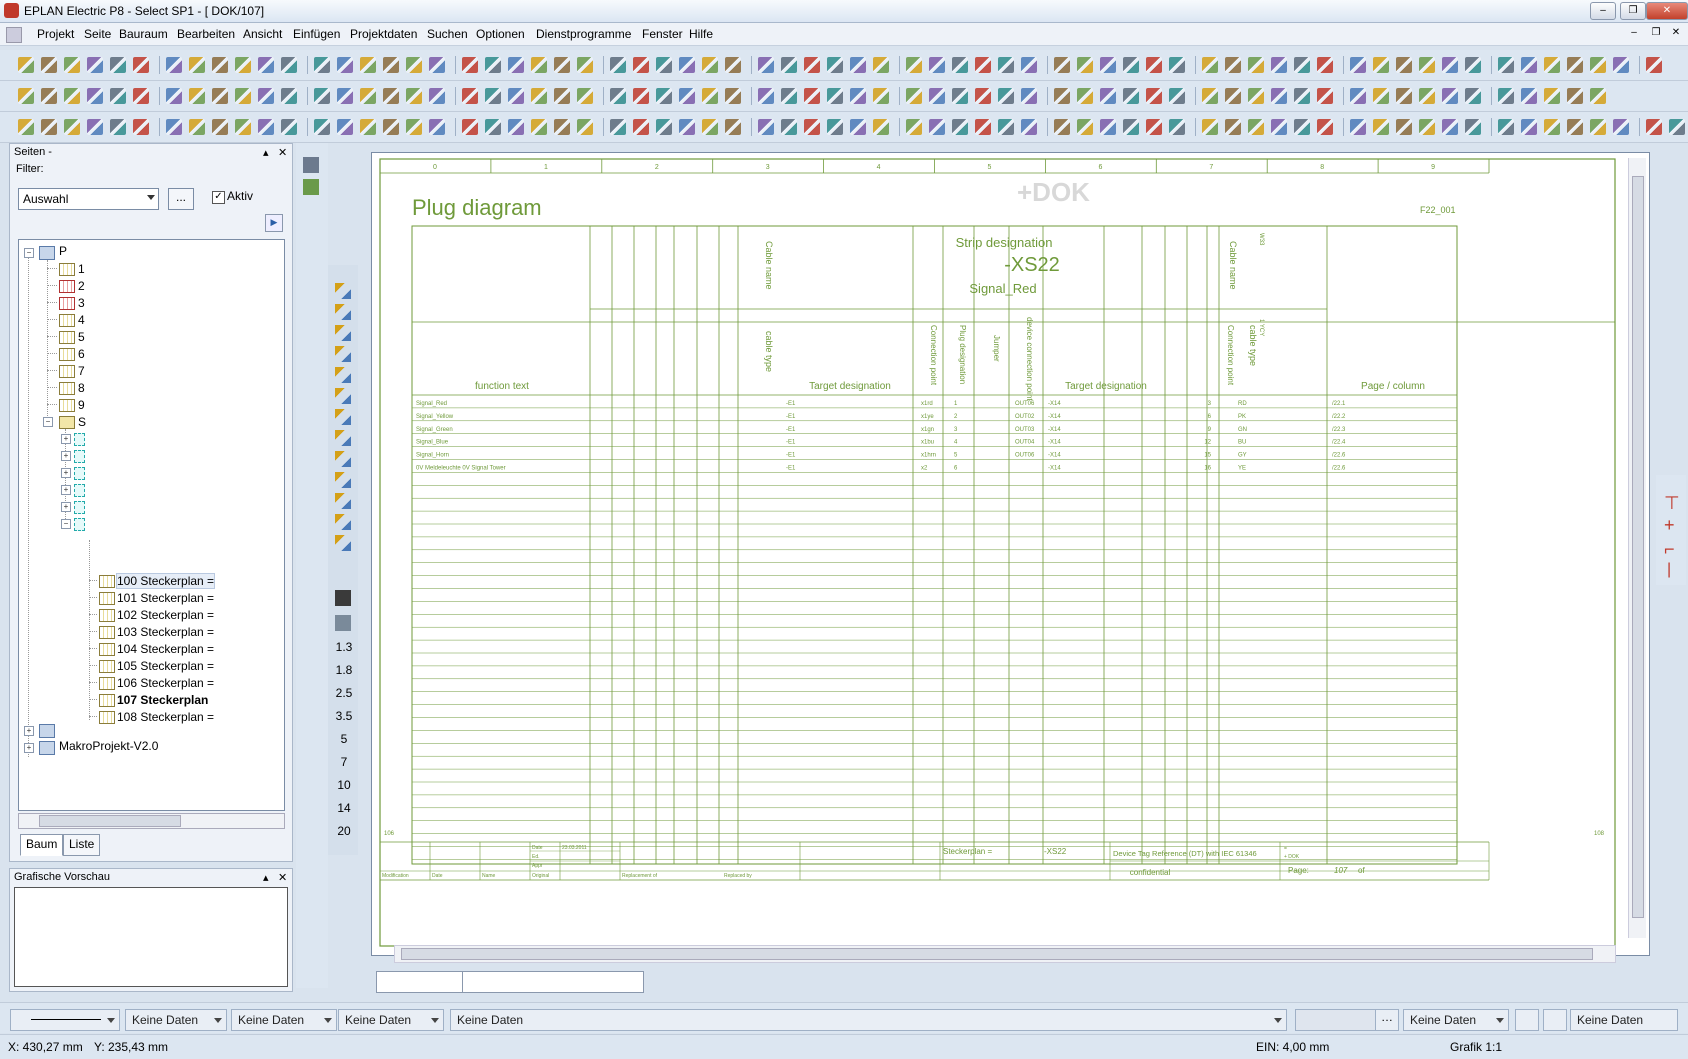 The image size is (1688, 1059). Describe the element at coordinates (1669, 549) in the screenshot. I see `corner-icon: ⌐` at that location.